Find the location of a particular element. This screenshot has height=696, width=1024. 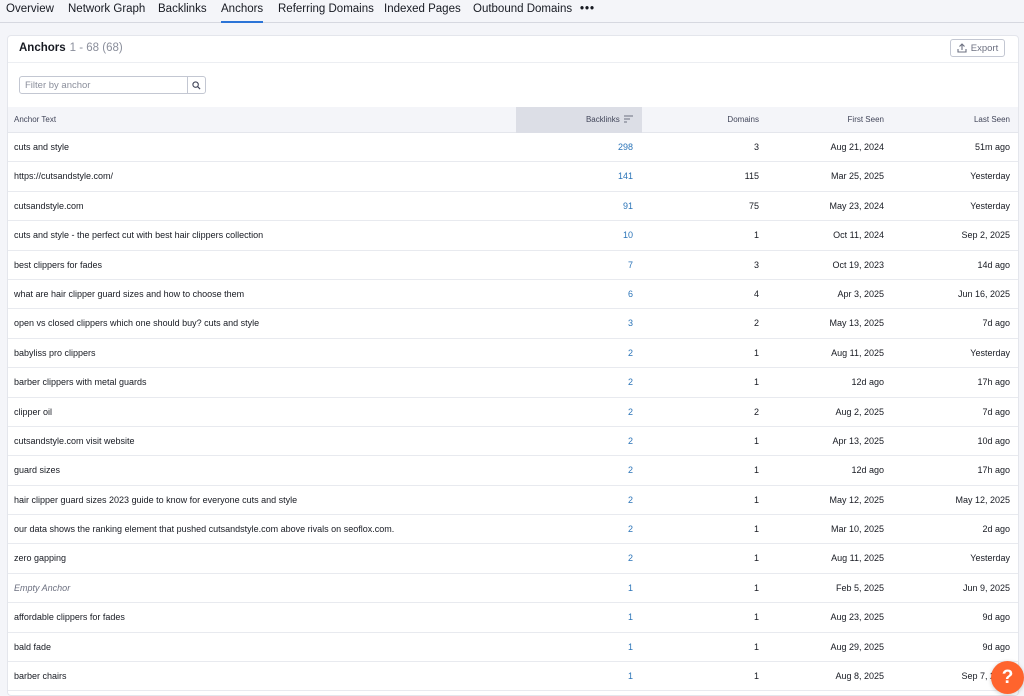

panel-title: Anchors 1 - 68 (68) is located at coordinates (71, 48).